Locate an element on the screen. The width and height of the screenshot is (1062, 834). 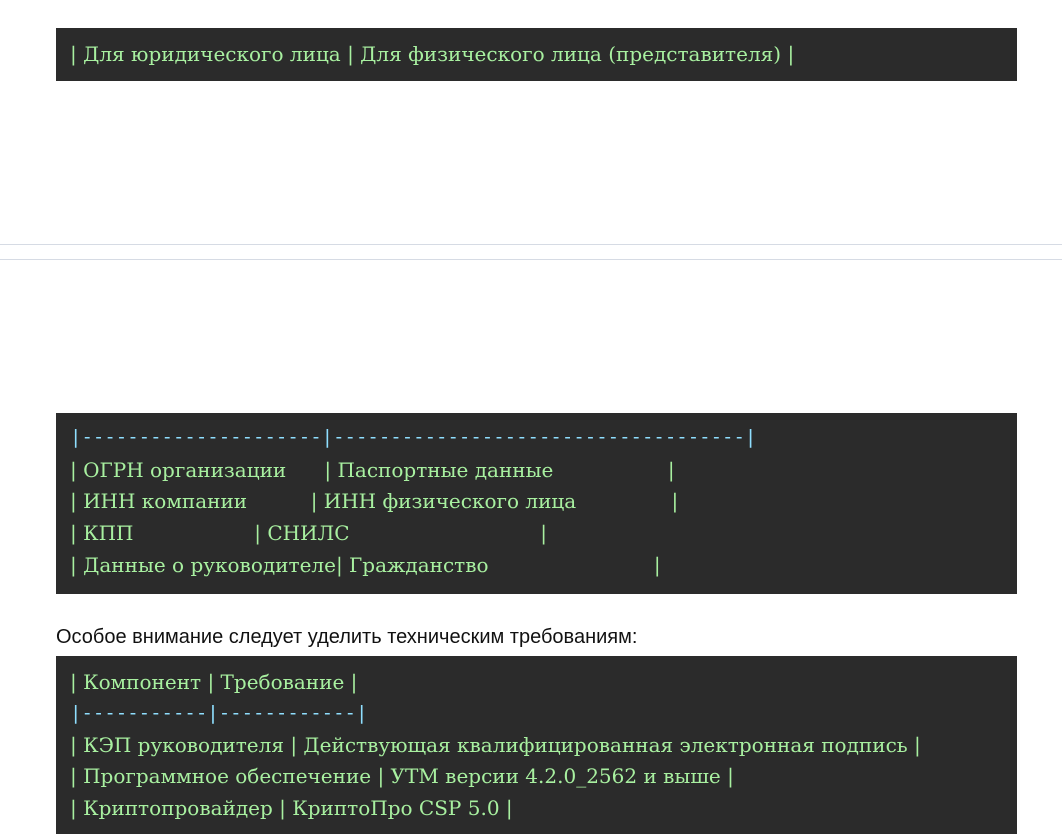
code-line: | ИНН компании | ИНН физического лица | is located at coordinates (374, 501).